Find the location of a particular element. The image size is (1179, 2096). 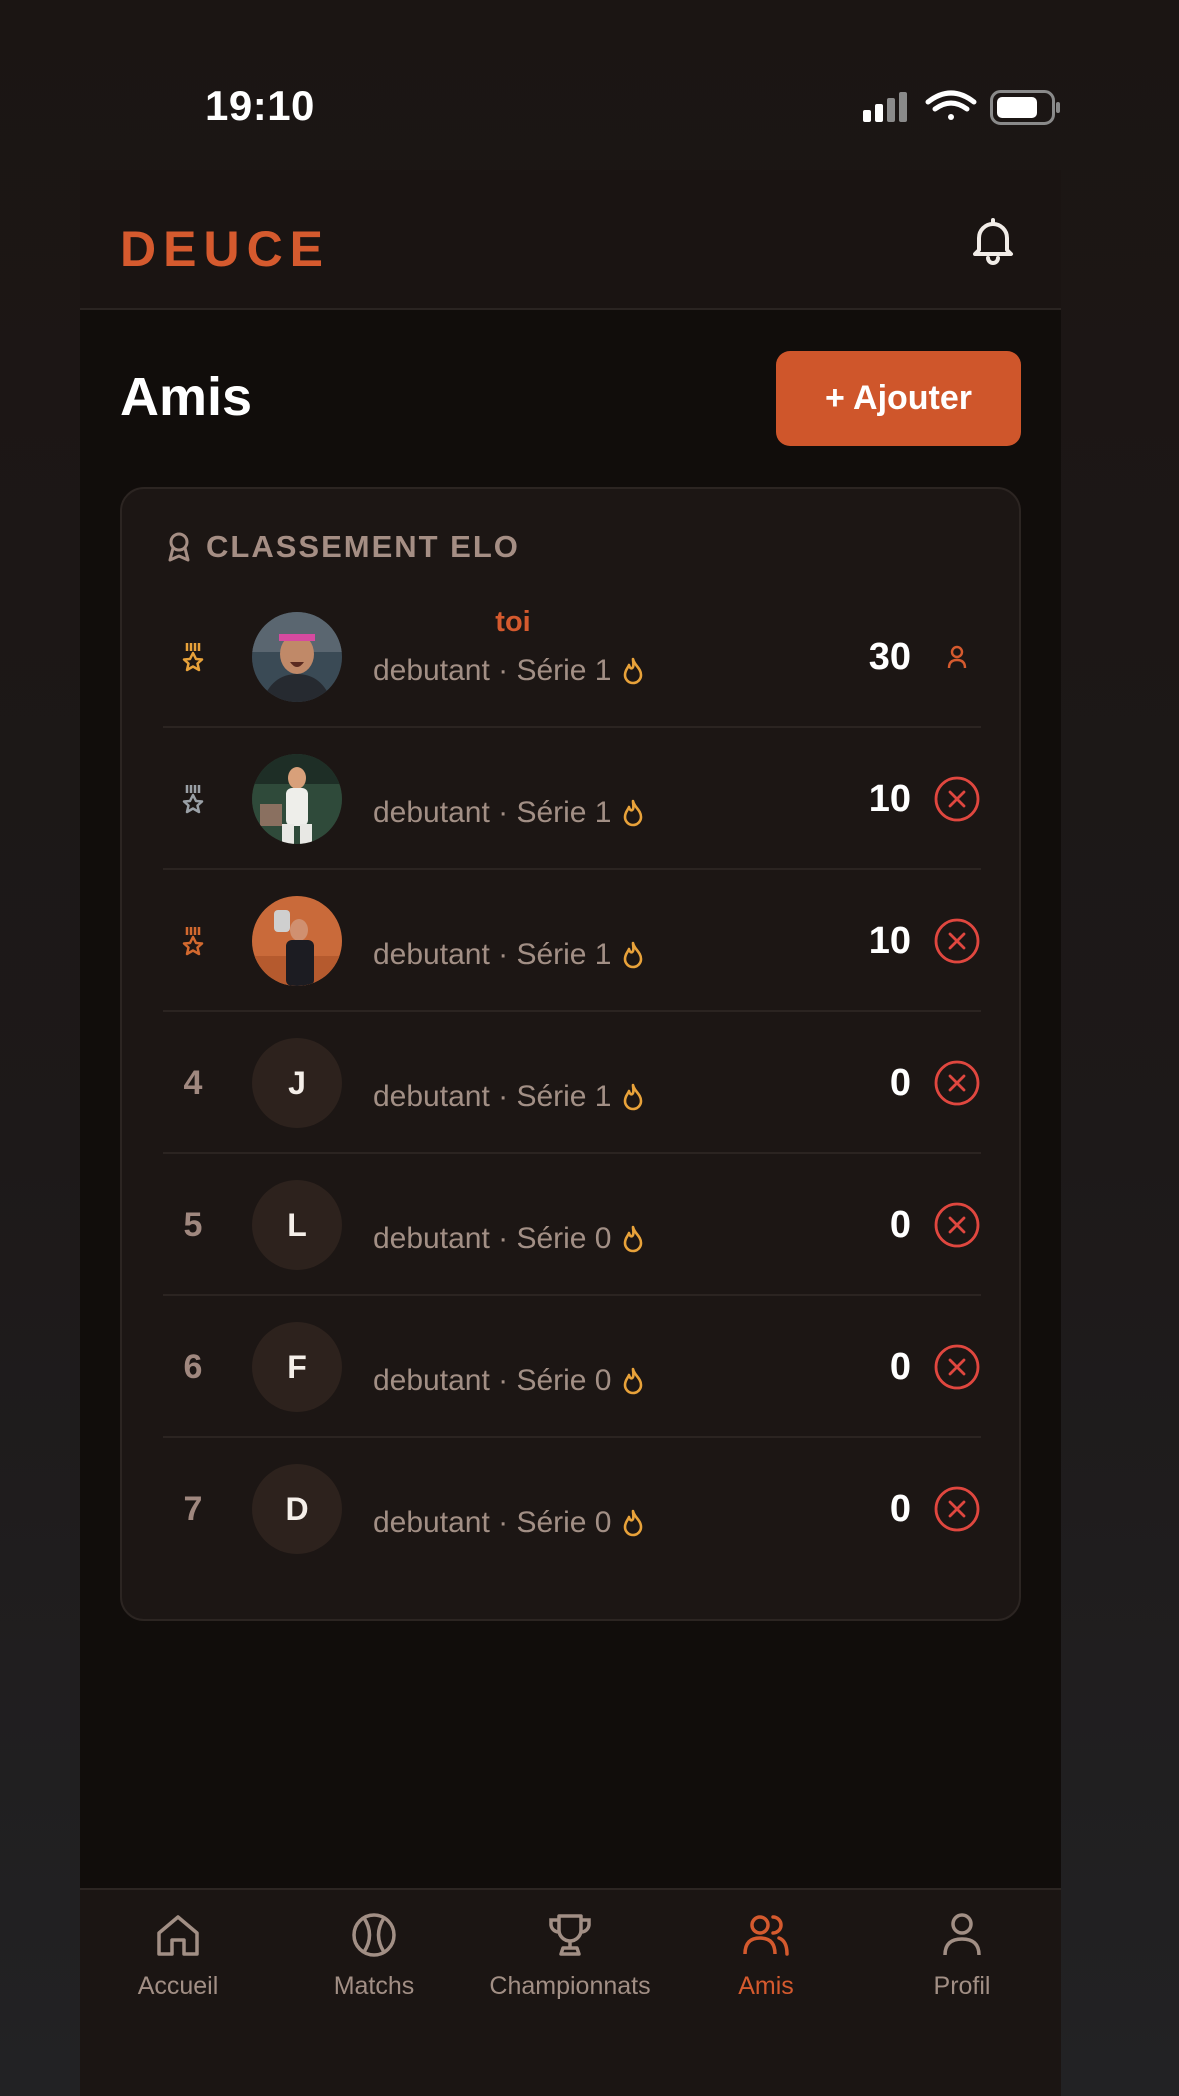

tab-matchs: Matchs is located at coordinates (374, 1955).